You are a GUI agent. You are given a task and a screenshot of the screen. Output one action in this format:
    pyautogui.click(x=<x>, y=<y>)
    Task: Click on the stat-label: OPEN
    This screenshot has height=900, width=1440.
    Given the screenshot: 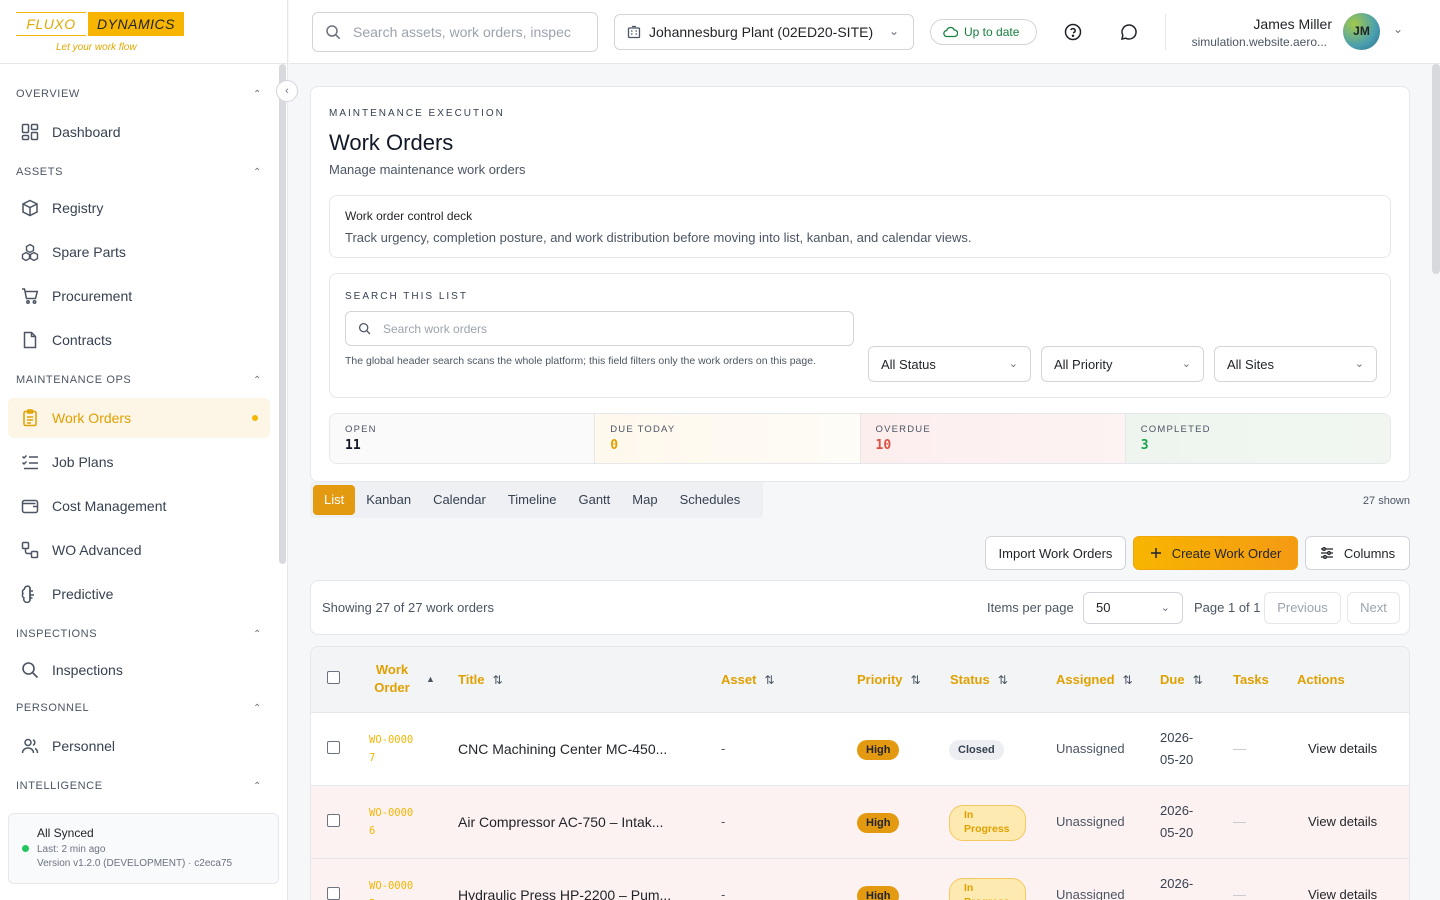 What is the action you would take?
    pyautogui.click(x=361, y=429)
    